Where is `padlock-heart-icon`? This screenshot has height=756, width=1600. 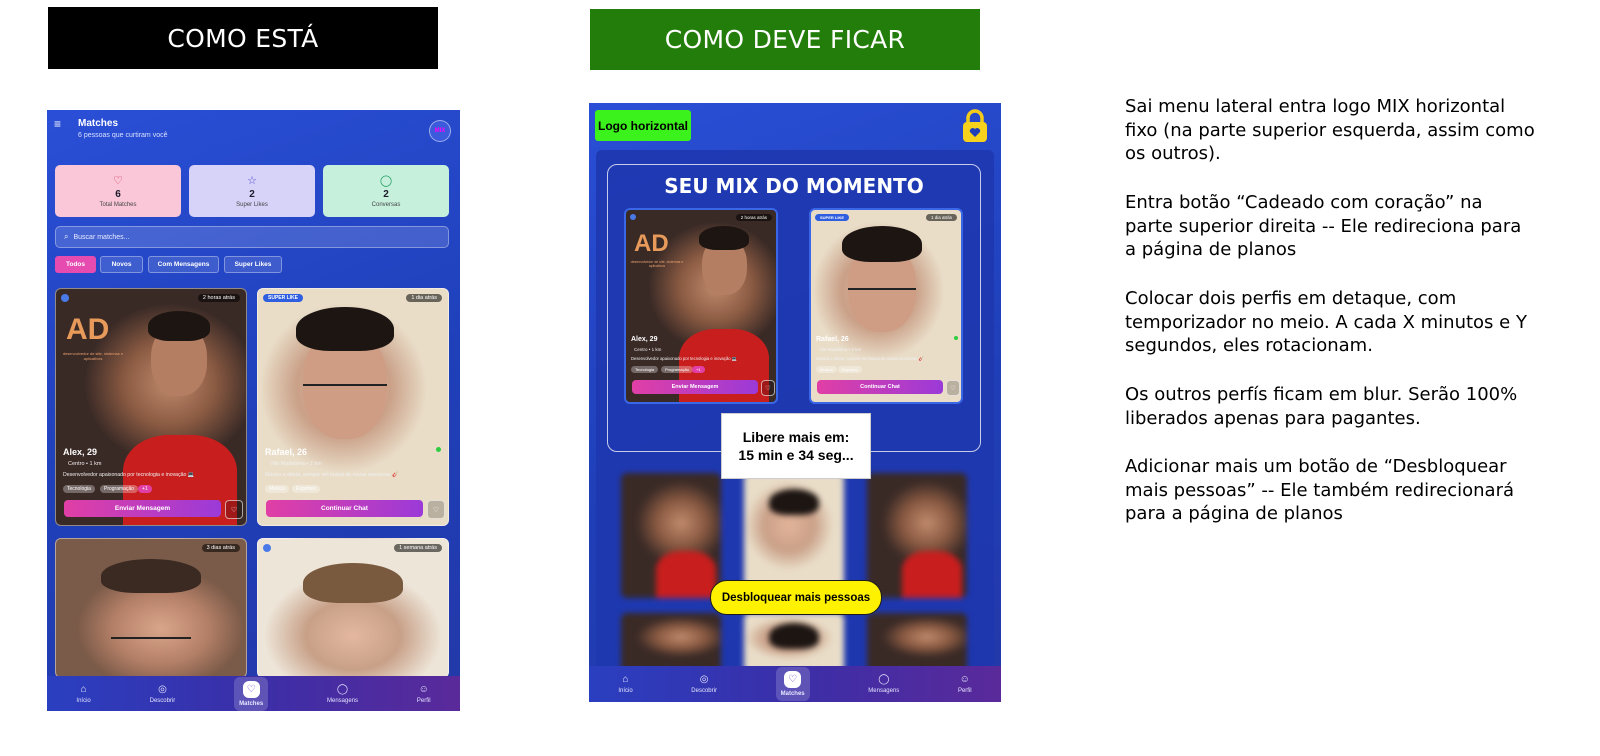 padlock-heart-icon is located at coordinates (975, 126).